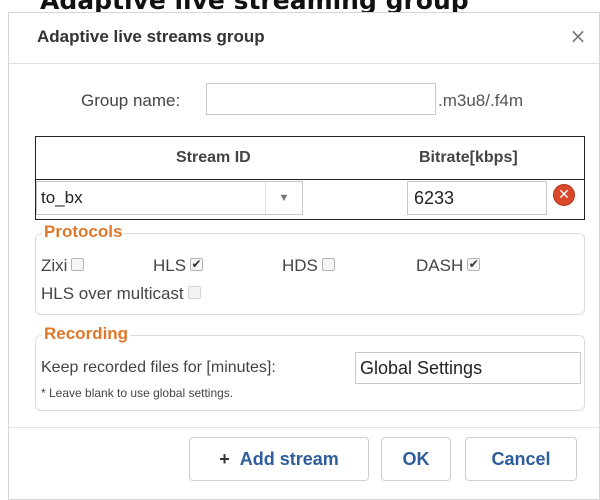 This screenshot has height=500, width=600. Describe the element at coordinates (310, 158) in the screenshot. I see `streams-table-header: Stream ID Bitrate[kbps]` at that location.